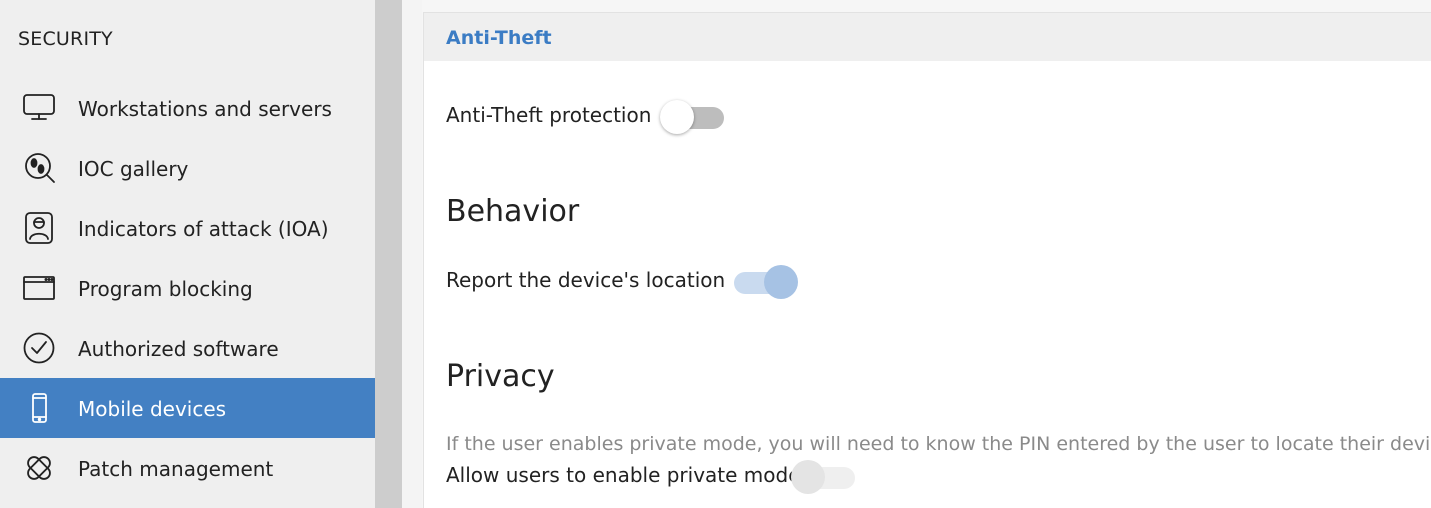  I want to click on sidebar-item-indicators-of-attack: Indicators of attack (IOA), so click(187, 228).